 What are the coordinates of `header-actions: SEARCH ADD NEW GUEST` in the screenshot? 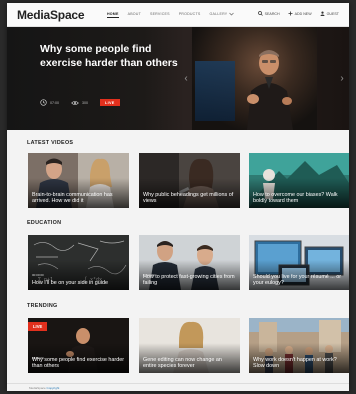 It's located at (294, 13).